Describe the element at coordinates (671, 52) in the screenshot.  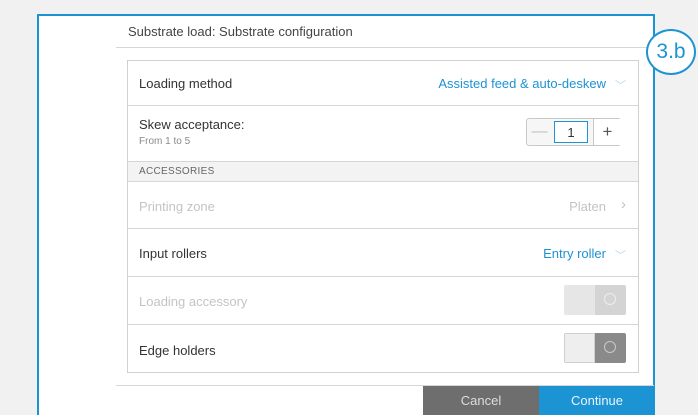
I see `step-badge: 3.b` at that location.